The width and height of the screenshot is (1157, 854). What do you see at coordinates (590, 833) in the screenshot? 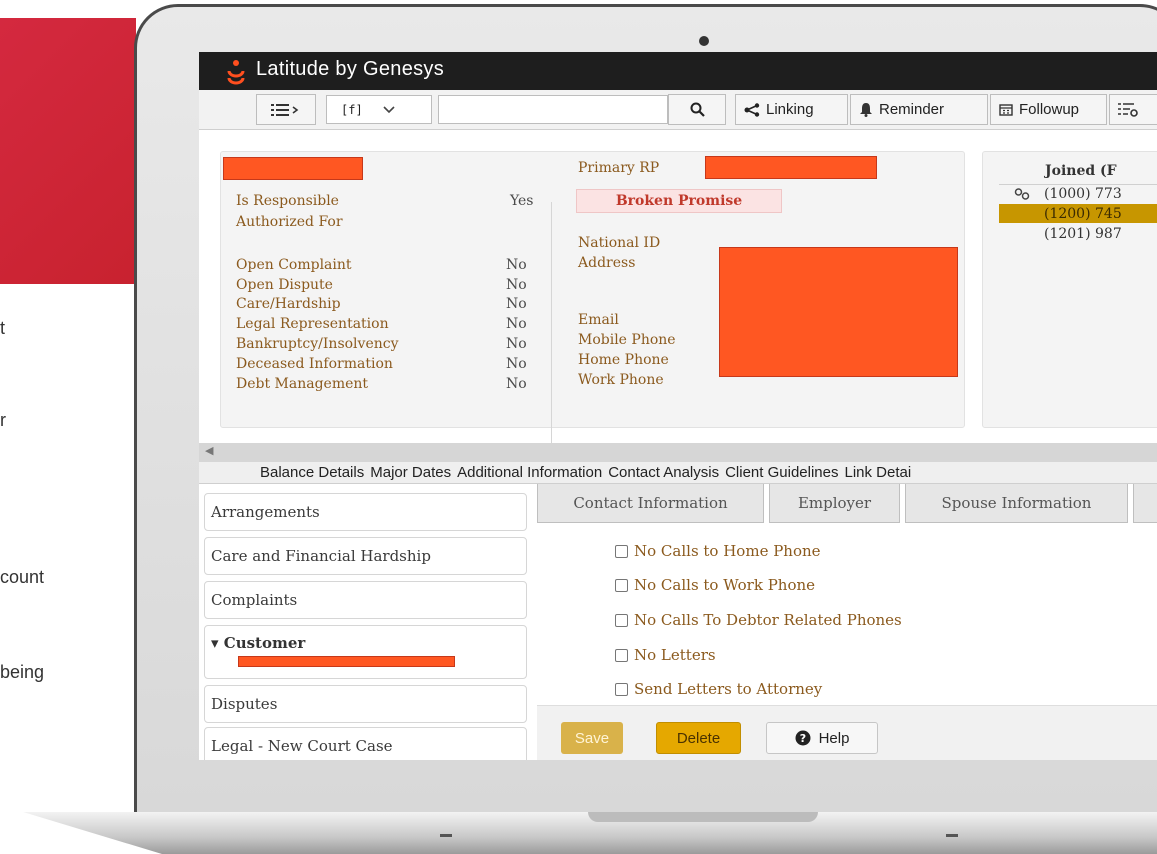
I see `laptop-base` at bounding box center [590, 833].